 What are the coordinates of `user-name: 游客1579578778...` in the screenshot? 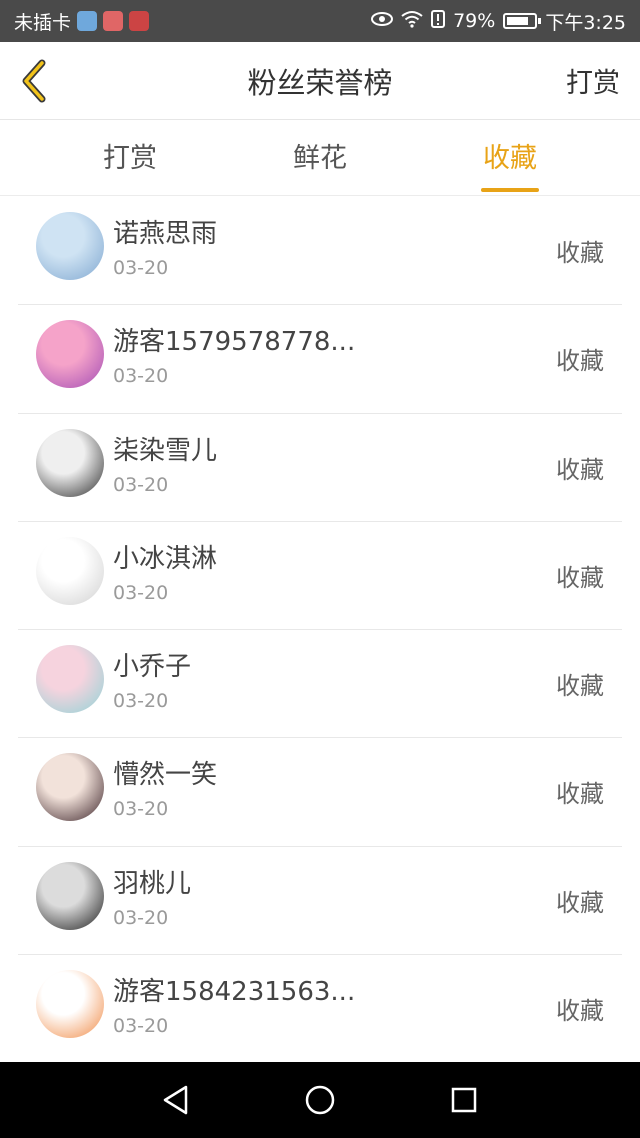 It's located at (234, 342).